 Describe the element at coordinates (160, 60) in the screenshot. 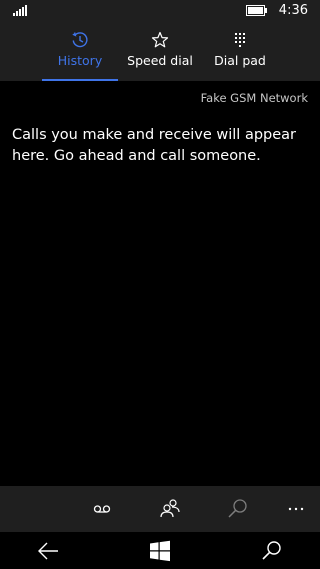

I see `tab-speed-dial-label: Speed dial` at that location.